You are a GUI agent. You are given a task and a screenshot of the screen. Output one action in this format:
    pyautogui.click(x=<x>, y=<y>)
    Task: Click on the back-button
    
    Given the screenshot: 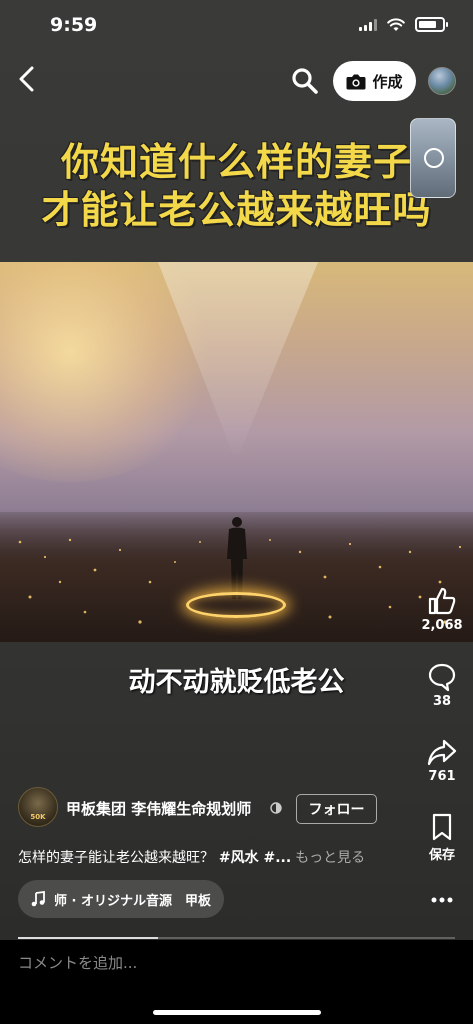 What is the action you would take?
    pyautogui.click(x=27, y=79)
    